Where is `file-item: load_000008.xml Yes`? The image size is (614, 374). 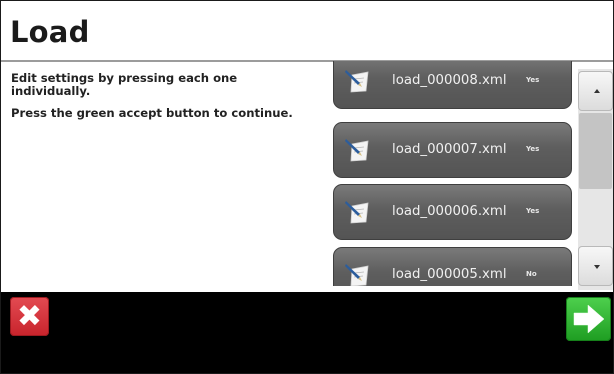 file-item: load_000008.xml Yes is located at coordinates (452, 85).